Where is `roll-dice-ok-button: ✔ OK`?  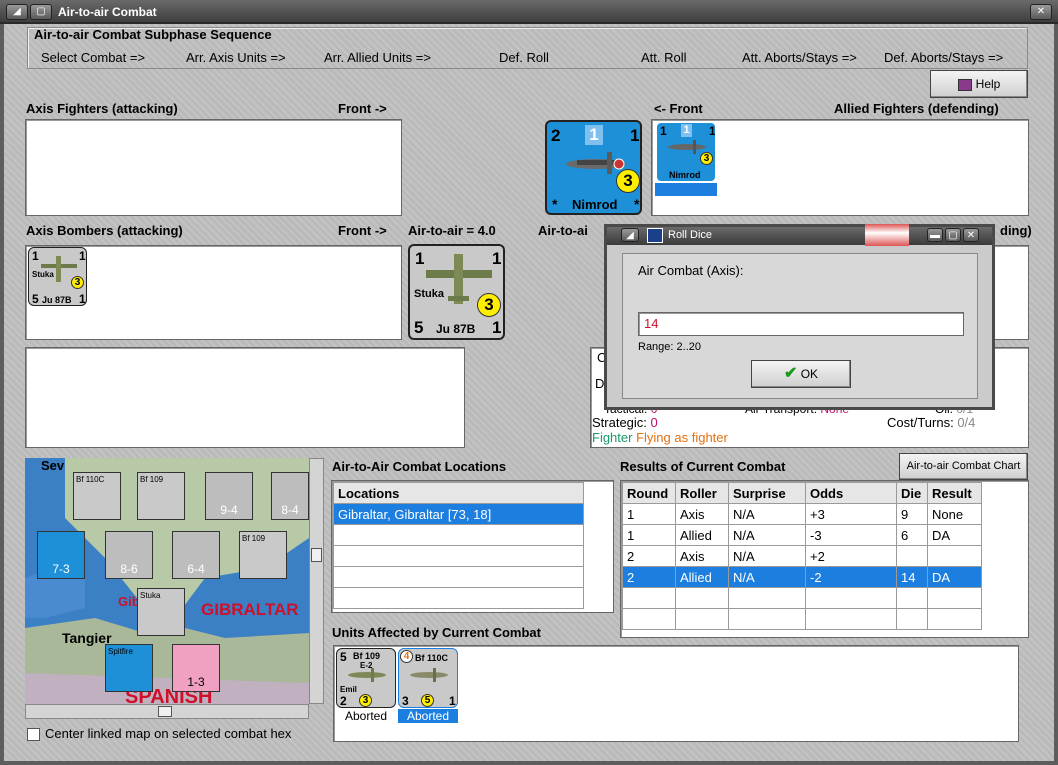 roll-dice-ok-button: ✔ OK is located at coordinates (801, 374).